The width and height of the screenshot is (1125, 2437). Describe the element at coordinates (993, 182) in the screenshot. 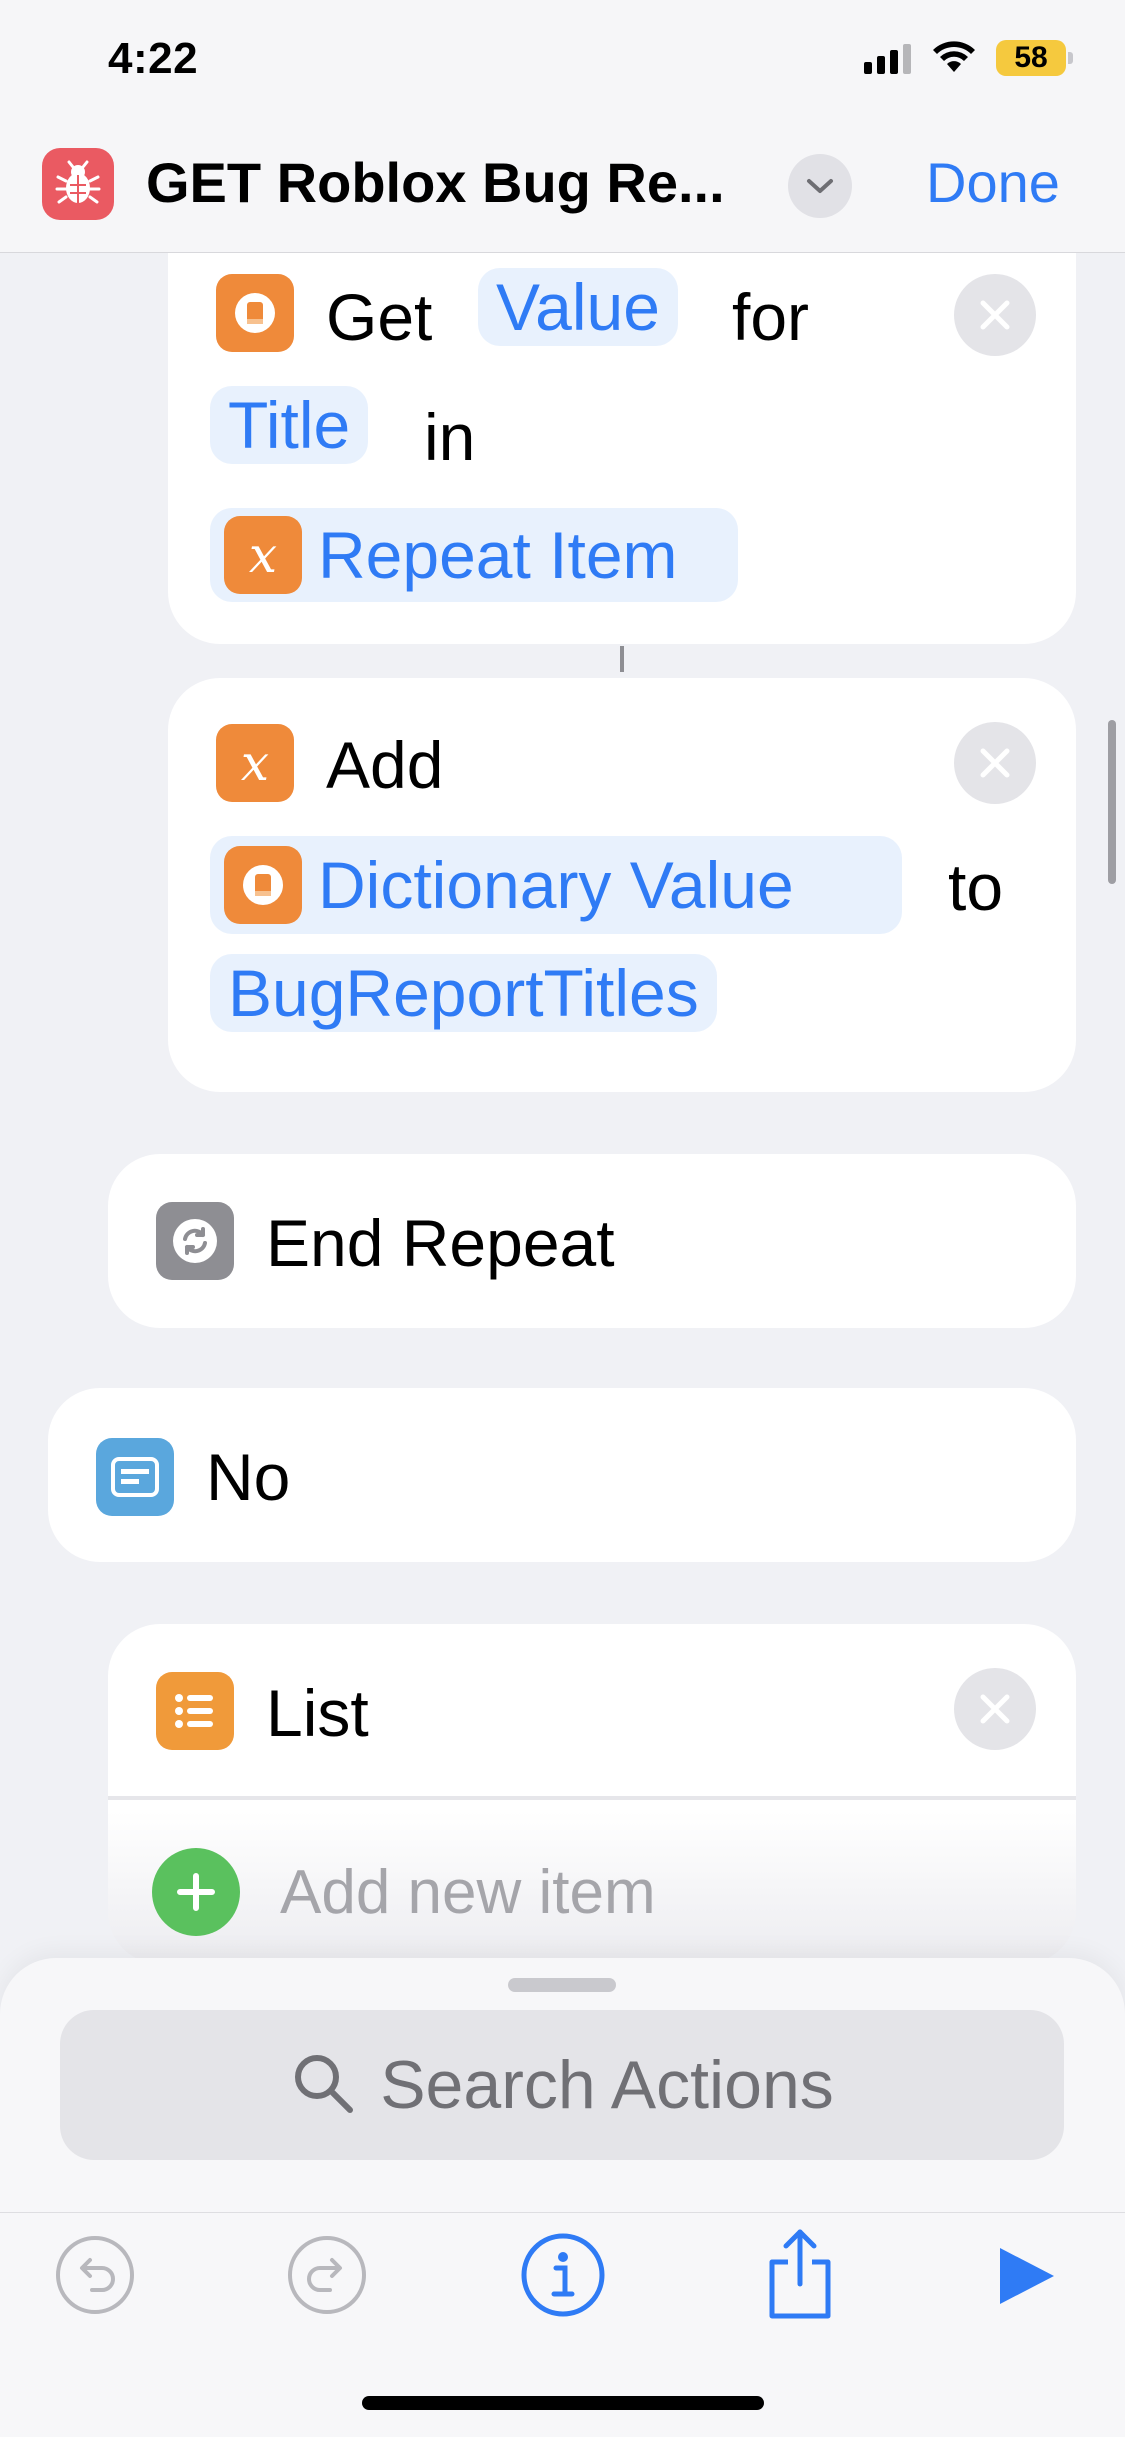

I see `done-button: Done` at that location.